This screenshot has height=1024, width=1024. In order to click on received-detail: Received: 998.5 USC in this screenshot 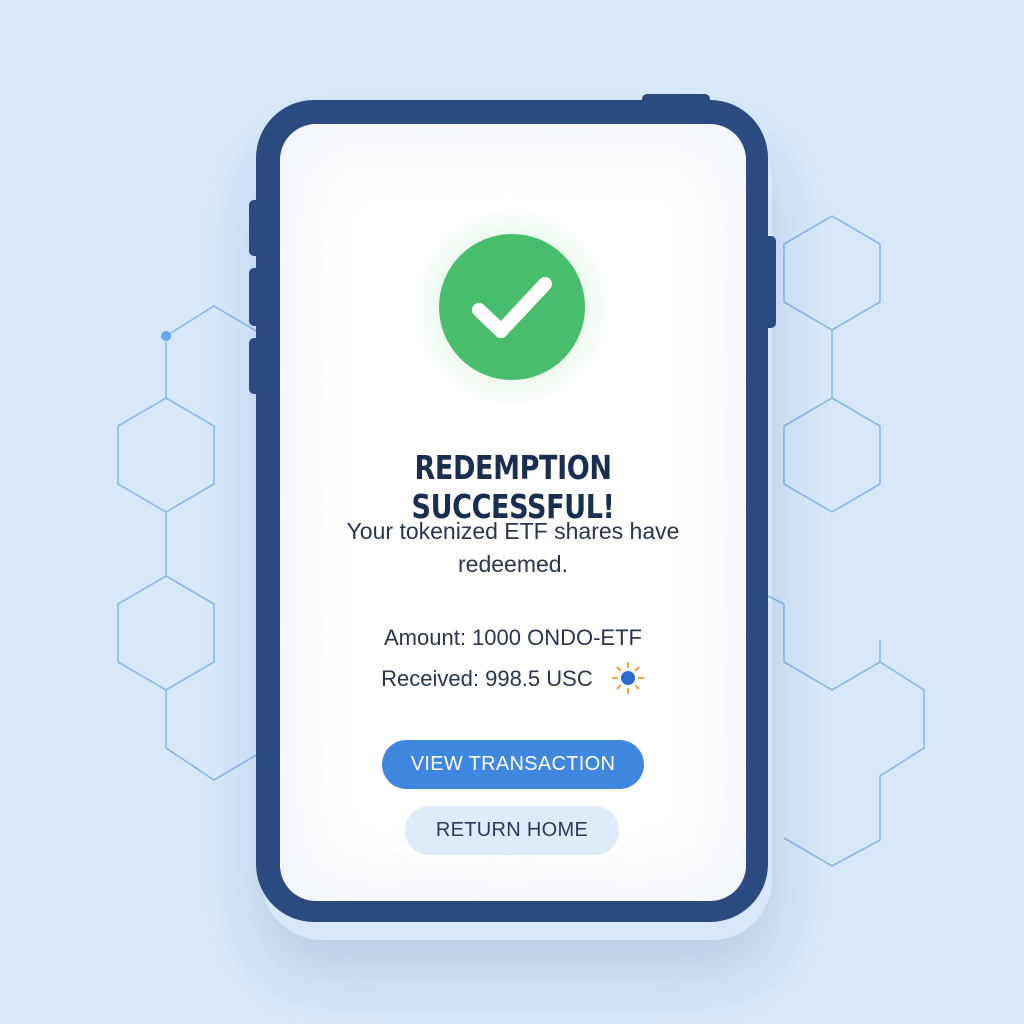, I will do `click(513, 679)`.